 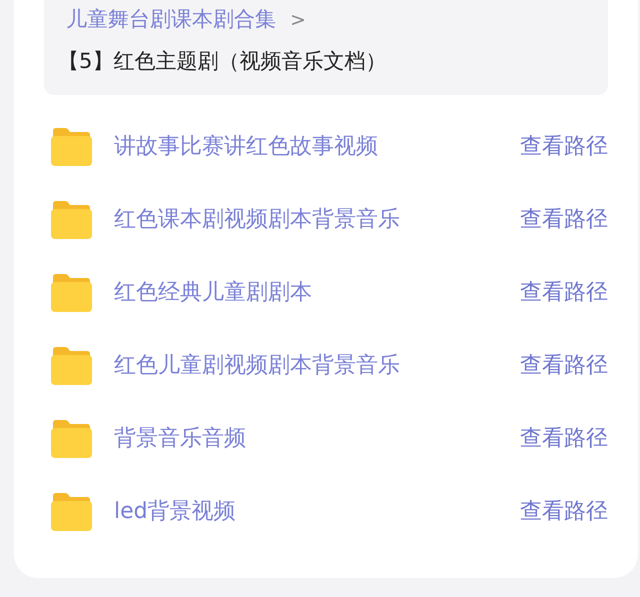 What do you see at coordinates (257, 365) in the screenshot?
I see `folder-name: 红色儿童剧视频剧本背景音乐` at bounding box center [257, 365].